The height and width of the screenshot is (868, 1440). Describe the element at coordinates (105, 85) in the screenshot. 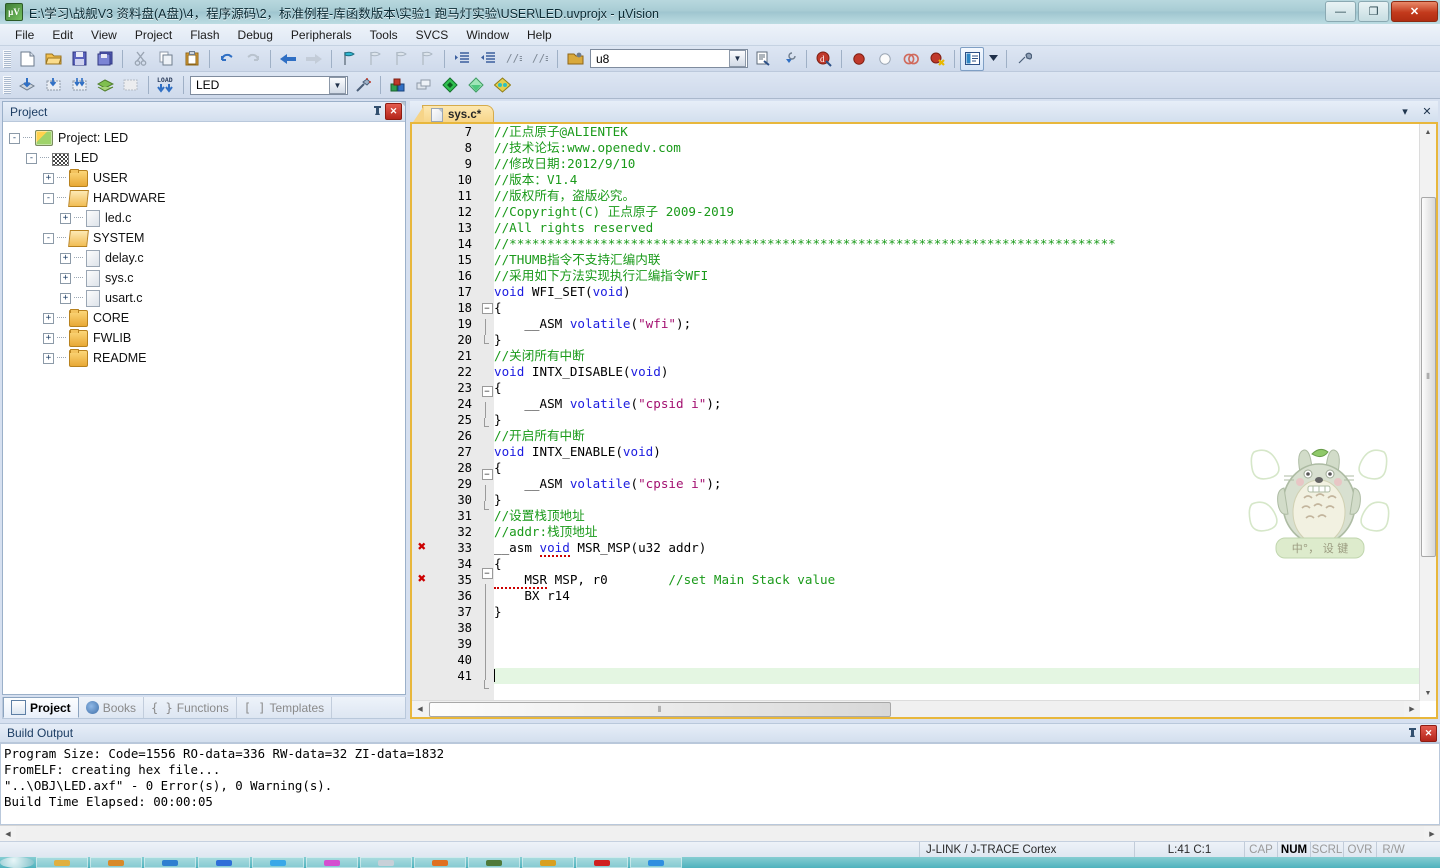

I see `translate-icon` at that location.